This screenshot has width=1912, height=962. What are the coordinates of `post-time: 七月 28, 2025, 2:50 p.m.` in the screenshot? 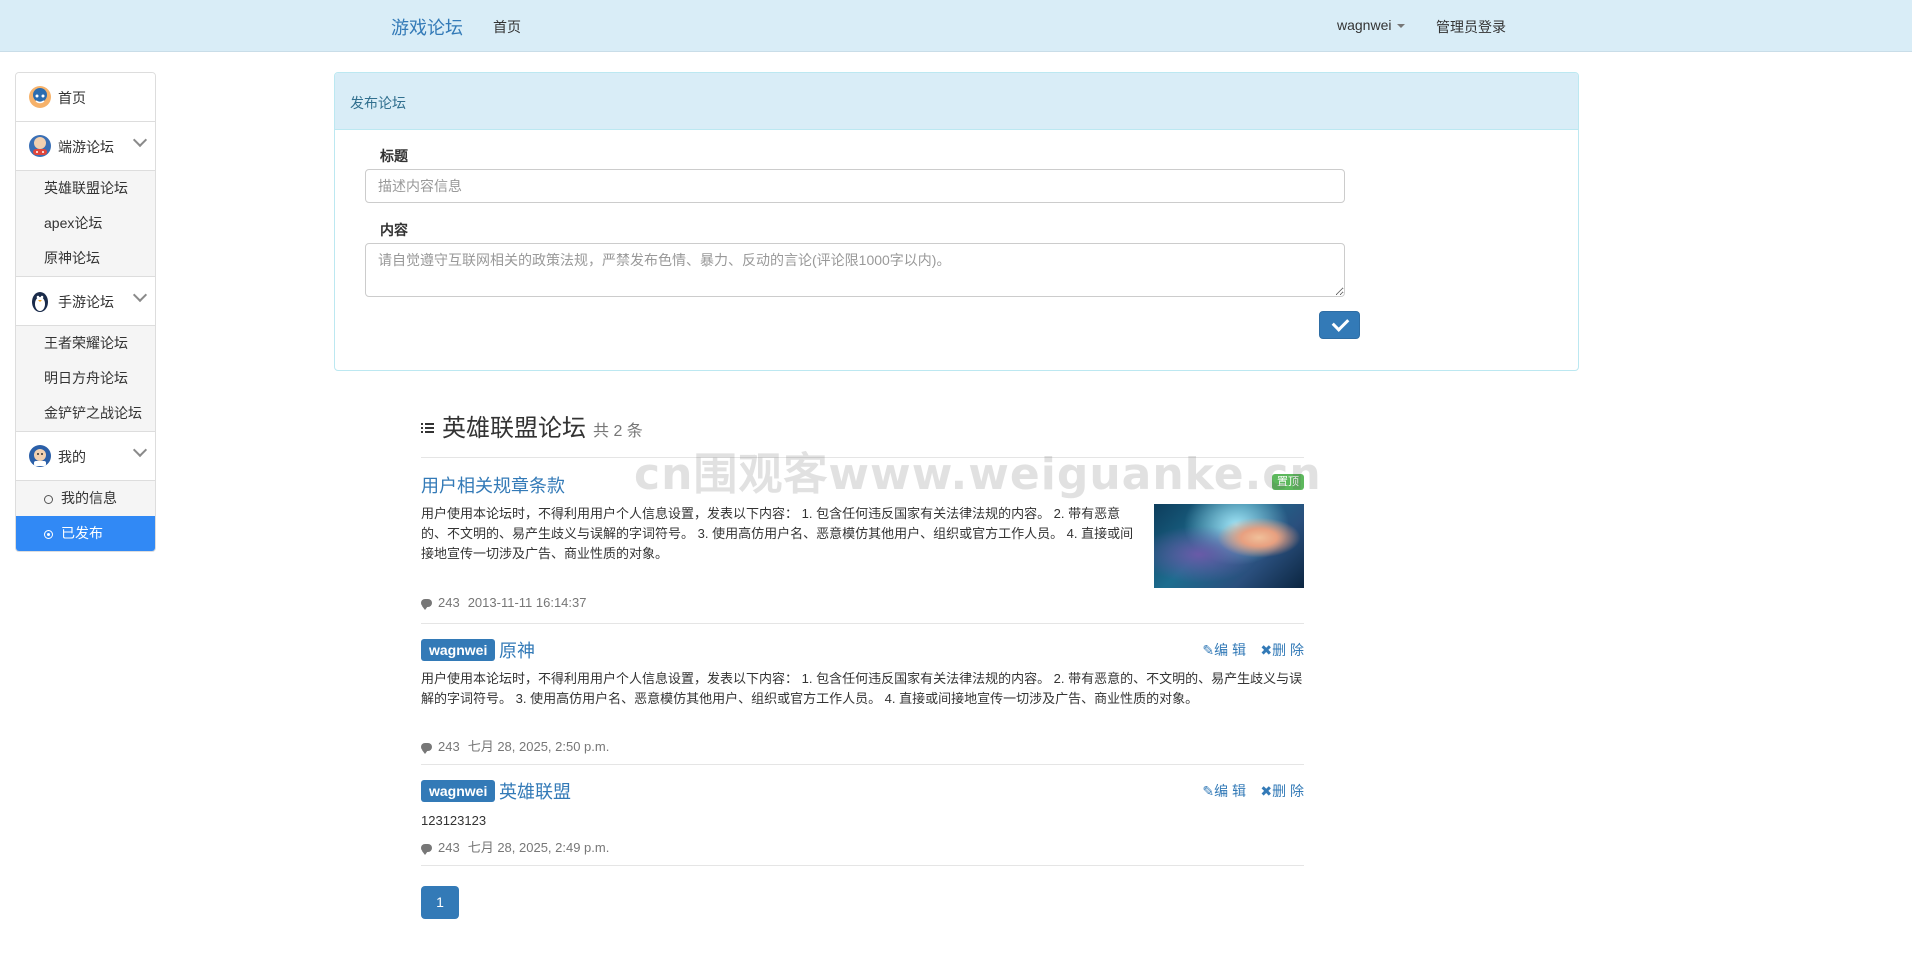 It's located at (538, 746).